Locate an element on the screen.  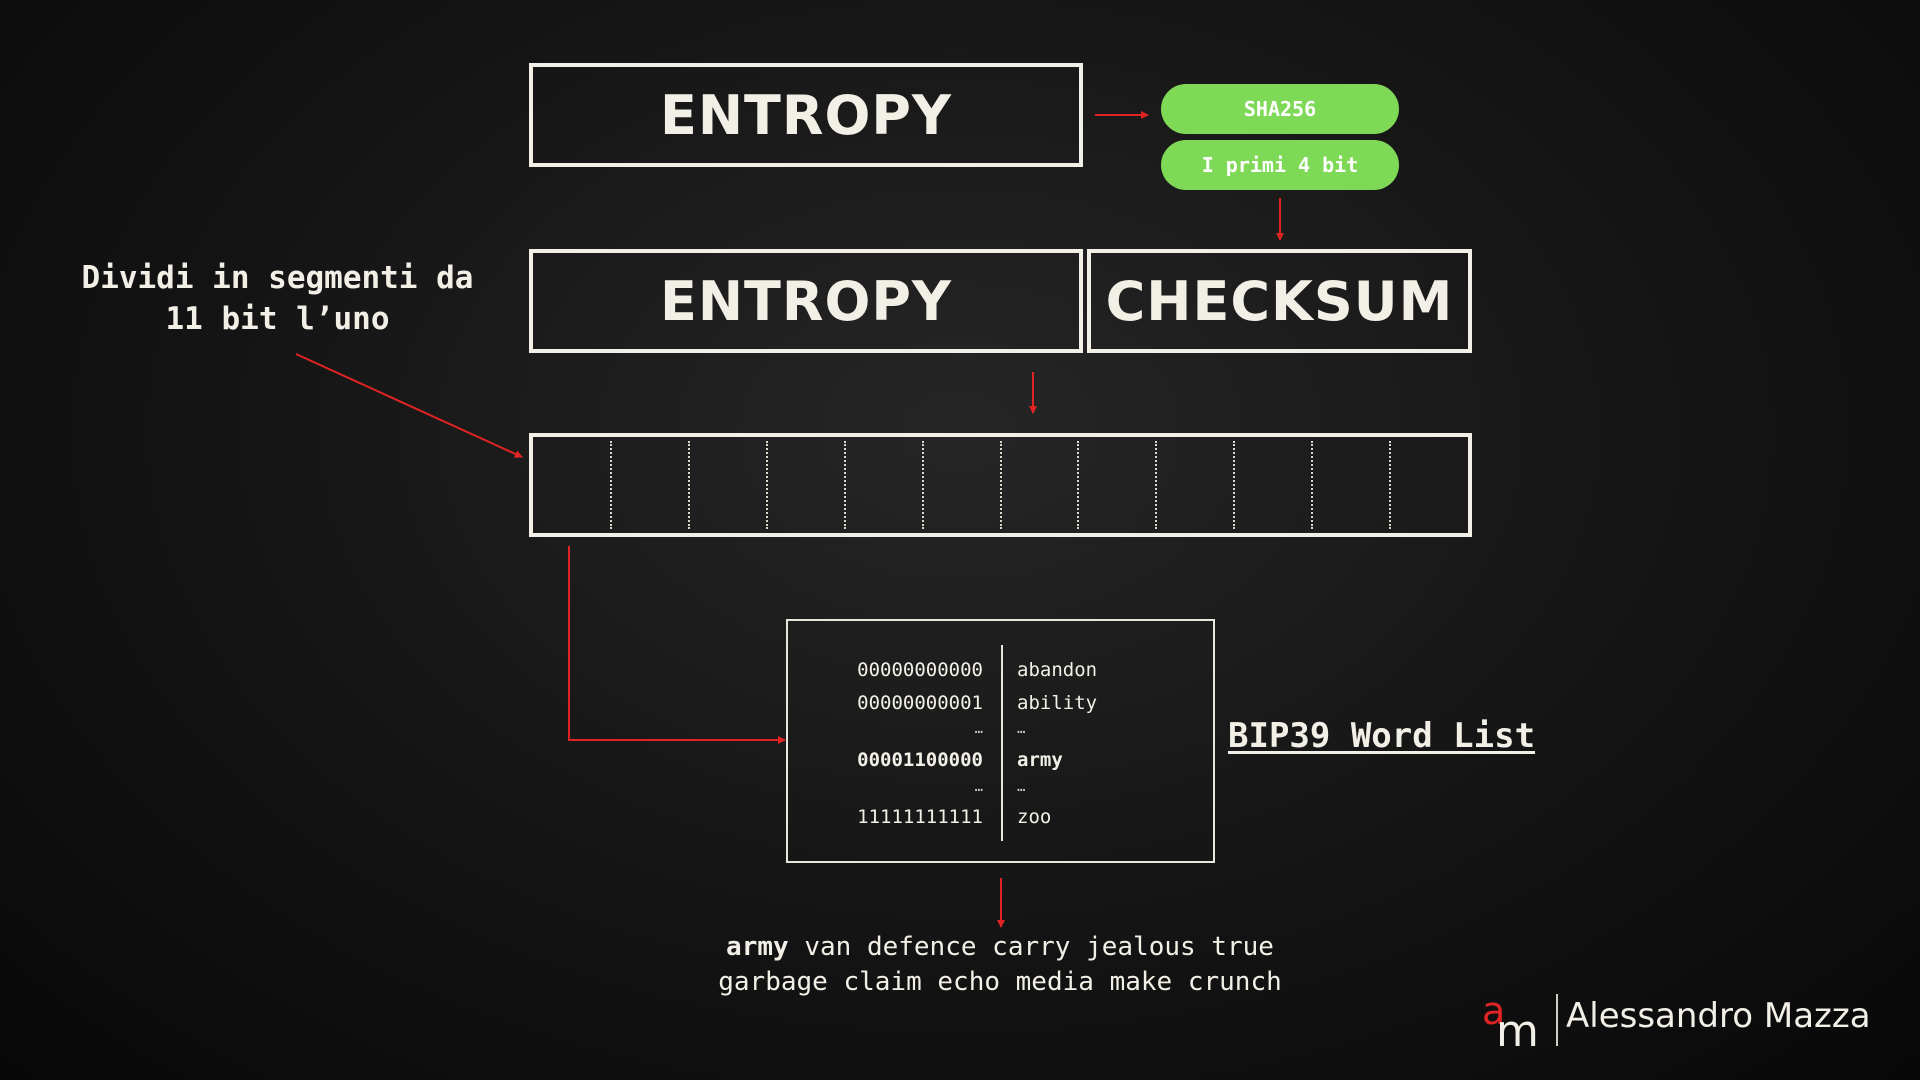
entropy-box-second: ENTROPY is located at coordinates (806, 301).